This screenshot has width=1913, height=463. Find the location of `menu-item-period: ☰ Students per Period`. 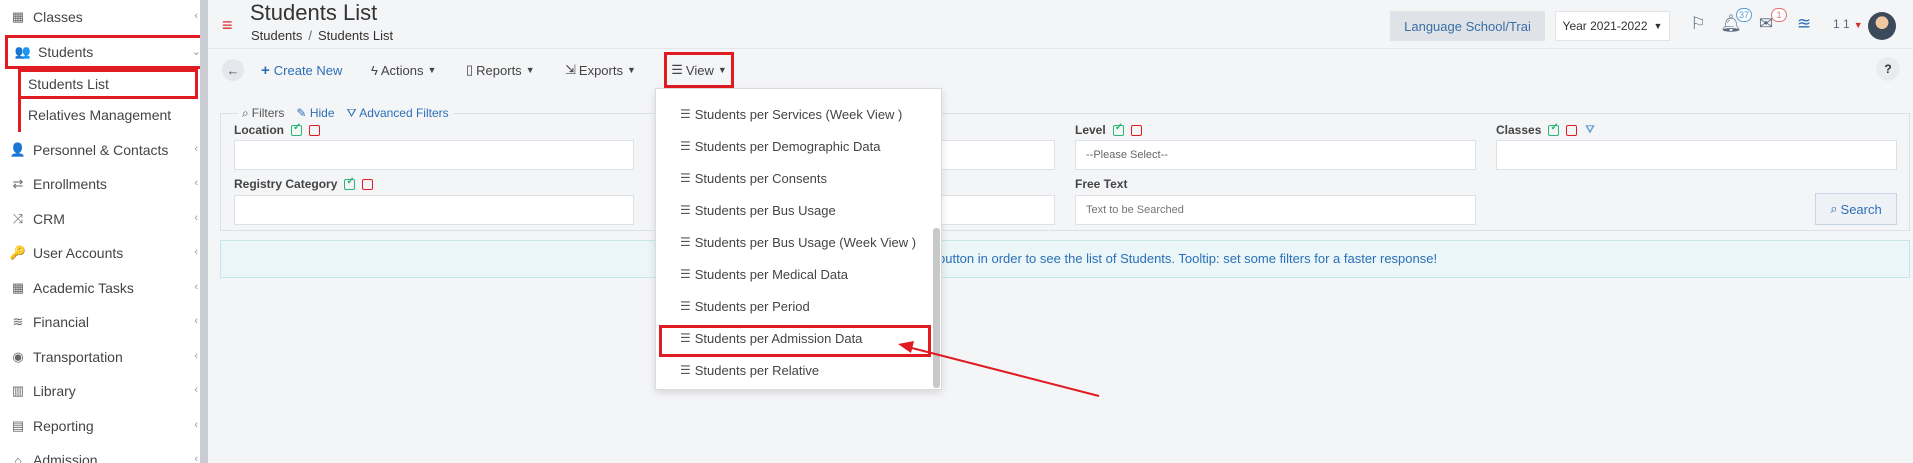

menu-item-period: ☰ Students per Period is located at coordinates (745, 306).